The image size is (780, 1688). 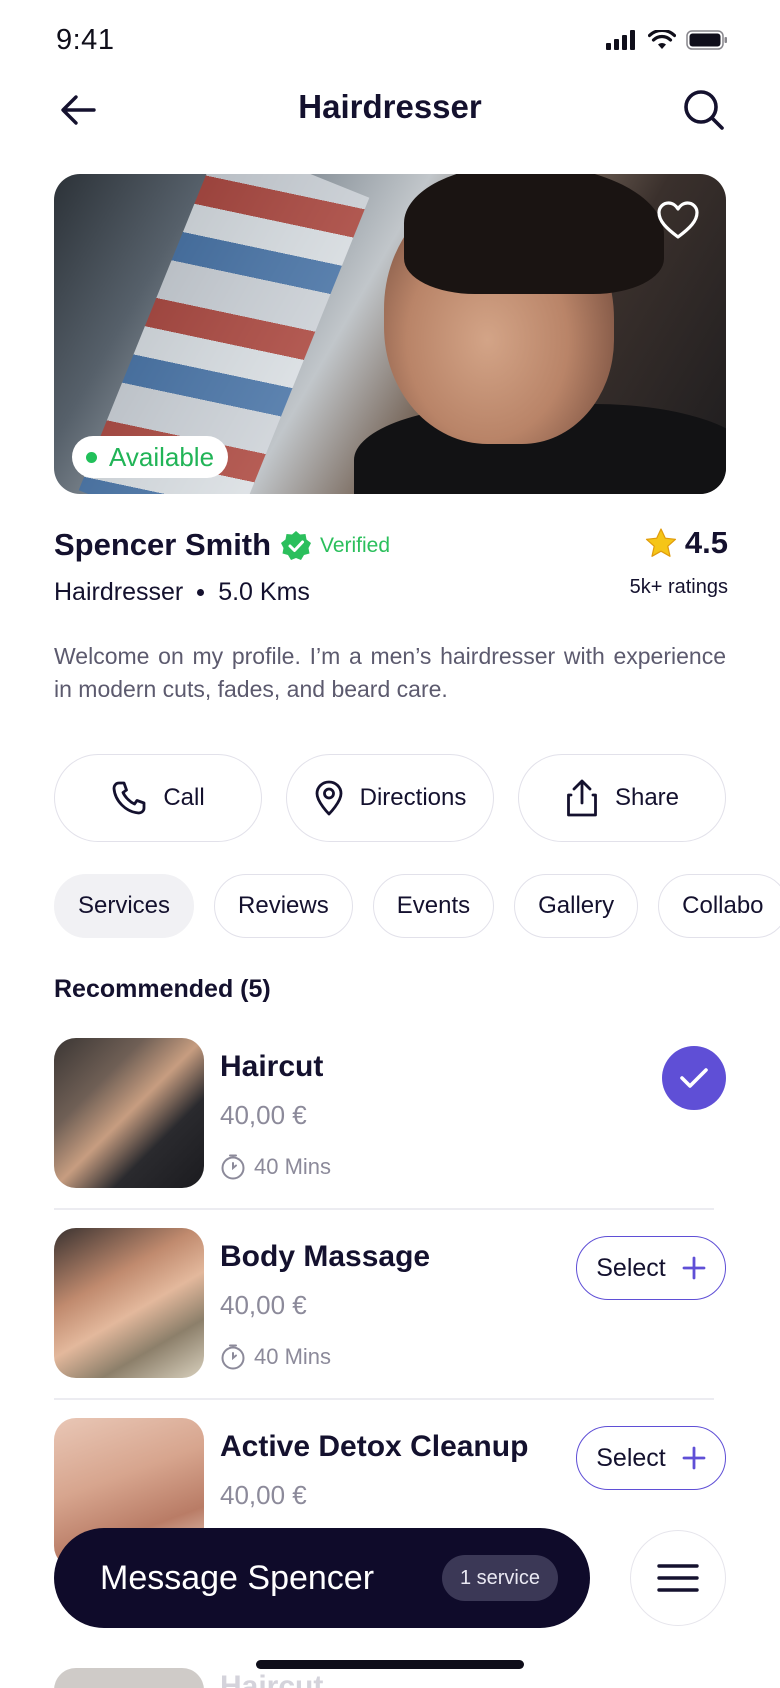 I want to click on availability-dot, so click(x=91, y=457).